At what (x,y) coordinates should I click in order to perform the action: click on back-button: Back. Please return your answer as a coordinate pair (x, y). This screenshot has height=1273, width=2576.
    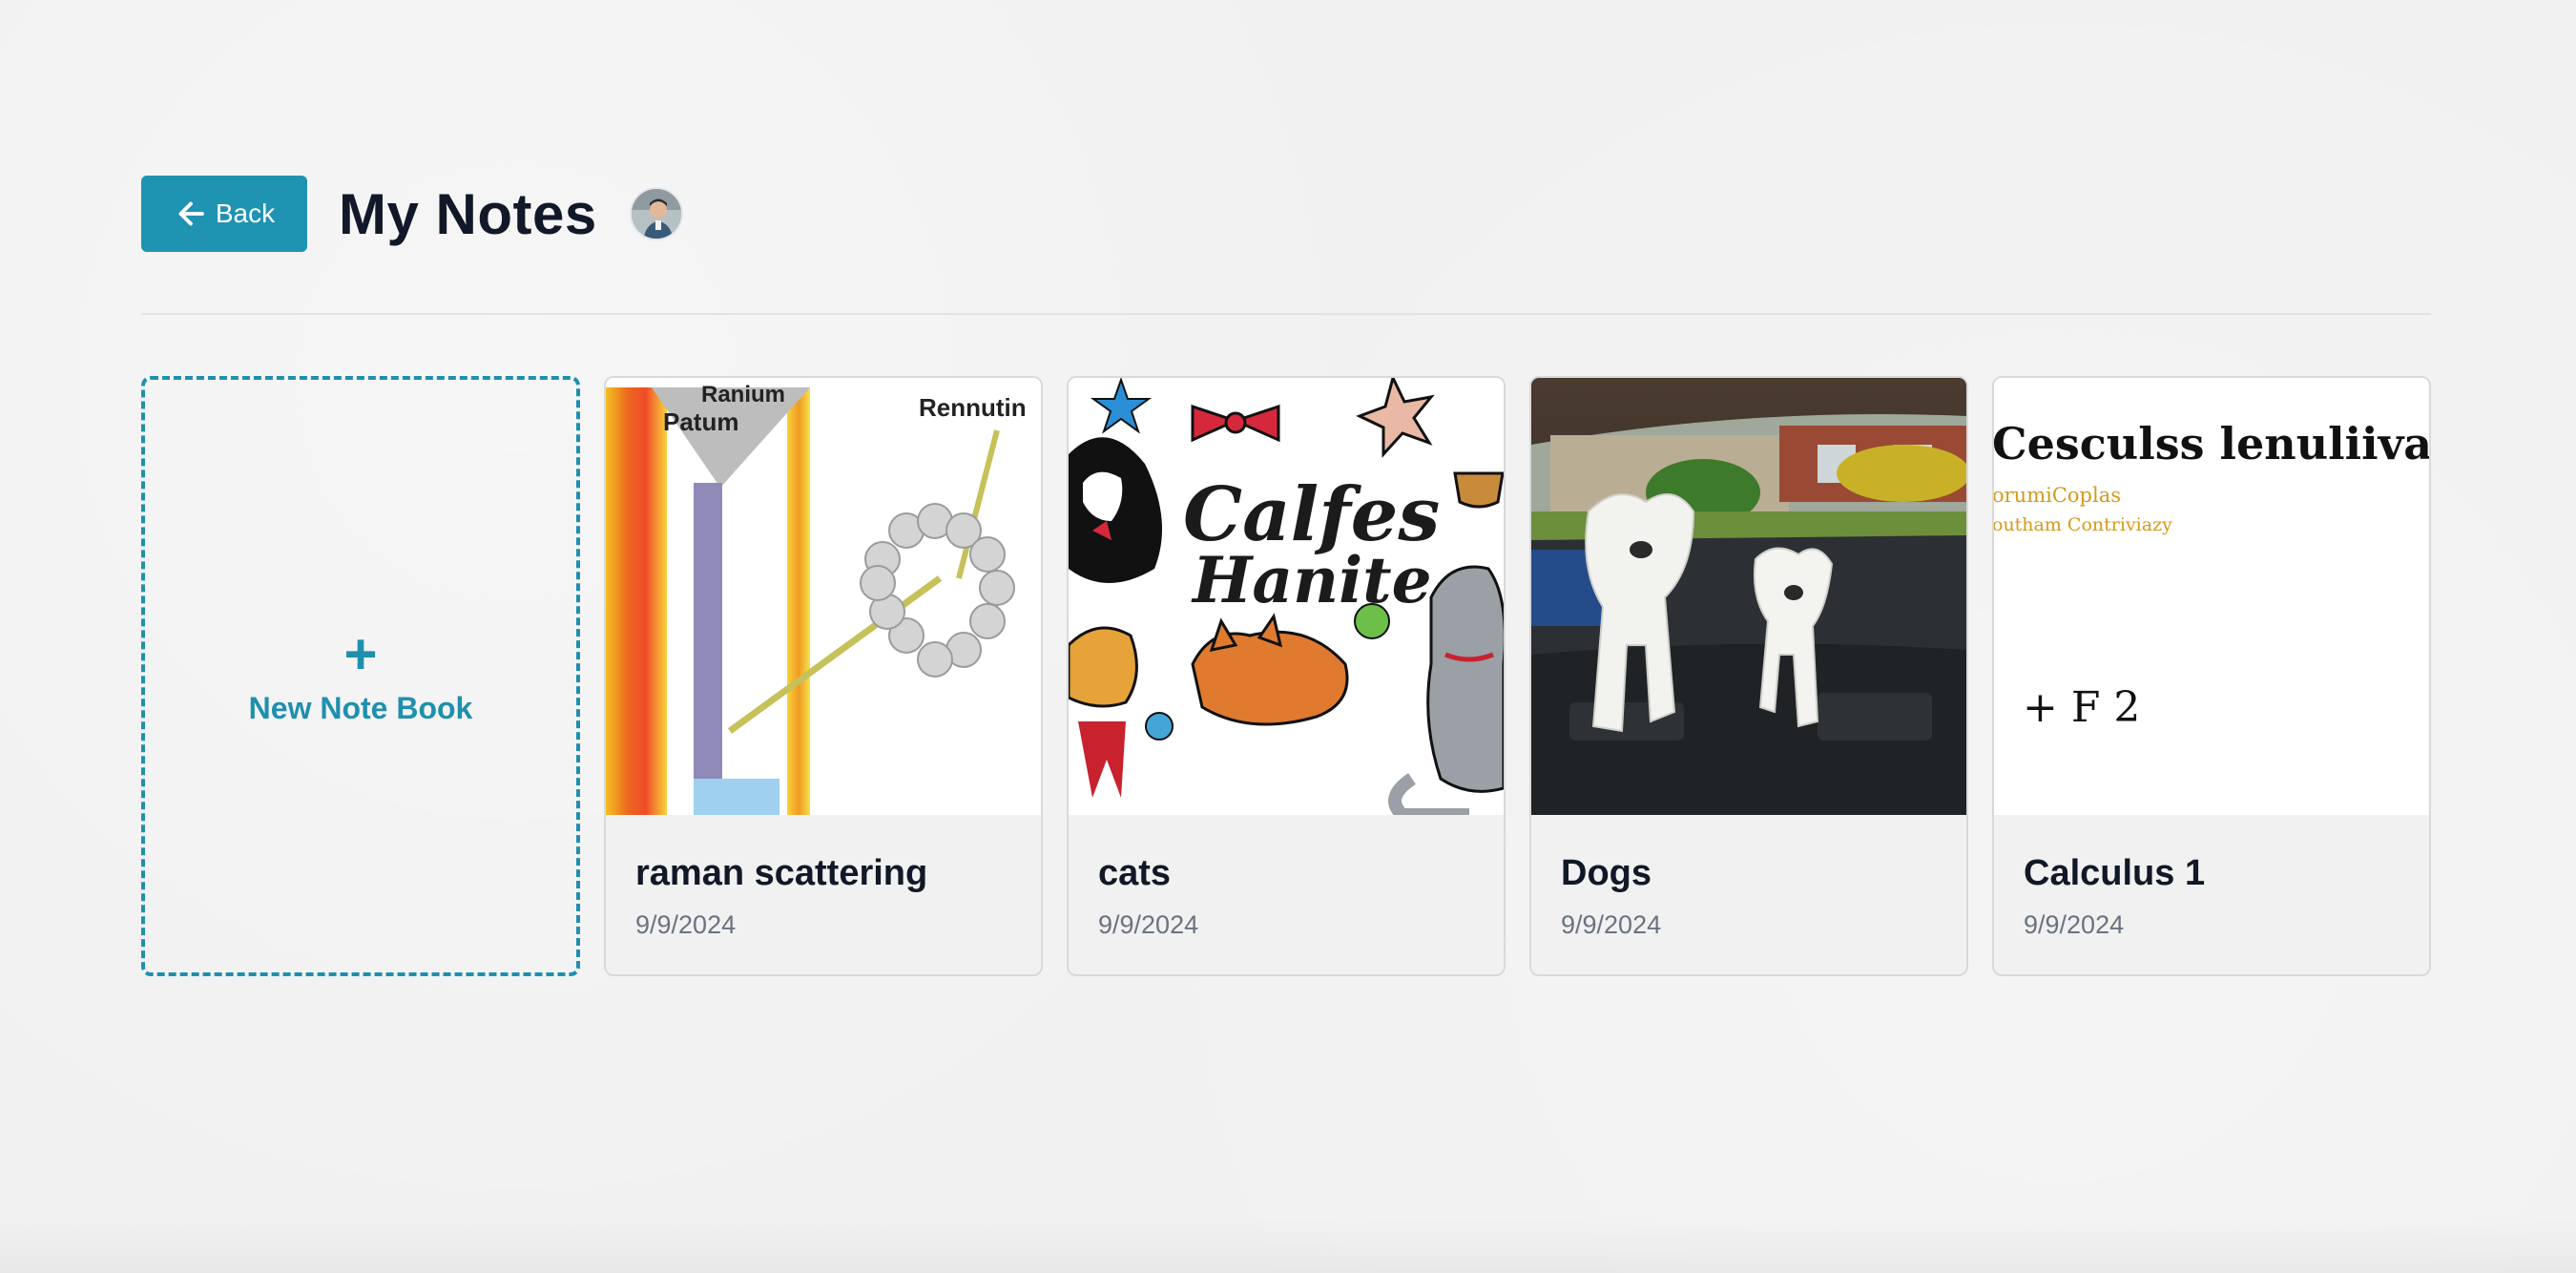
    Looking at the image, I should click on (224, 214).